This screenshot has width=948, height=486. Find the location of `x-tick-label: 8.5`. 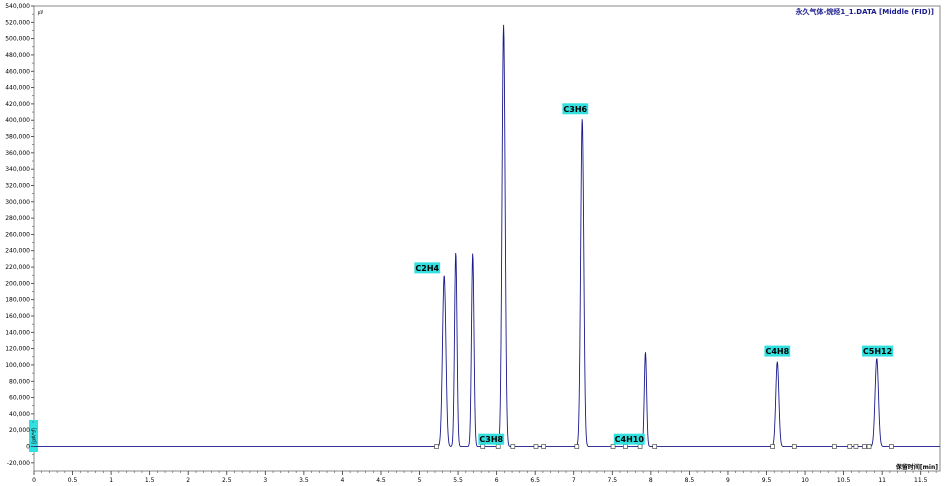

x-tick-label: 8.5 is located at coordinates (690, 480).